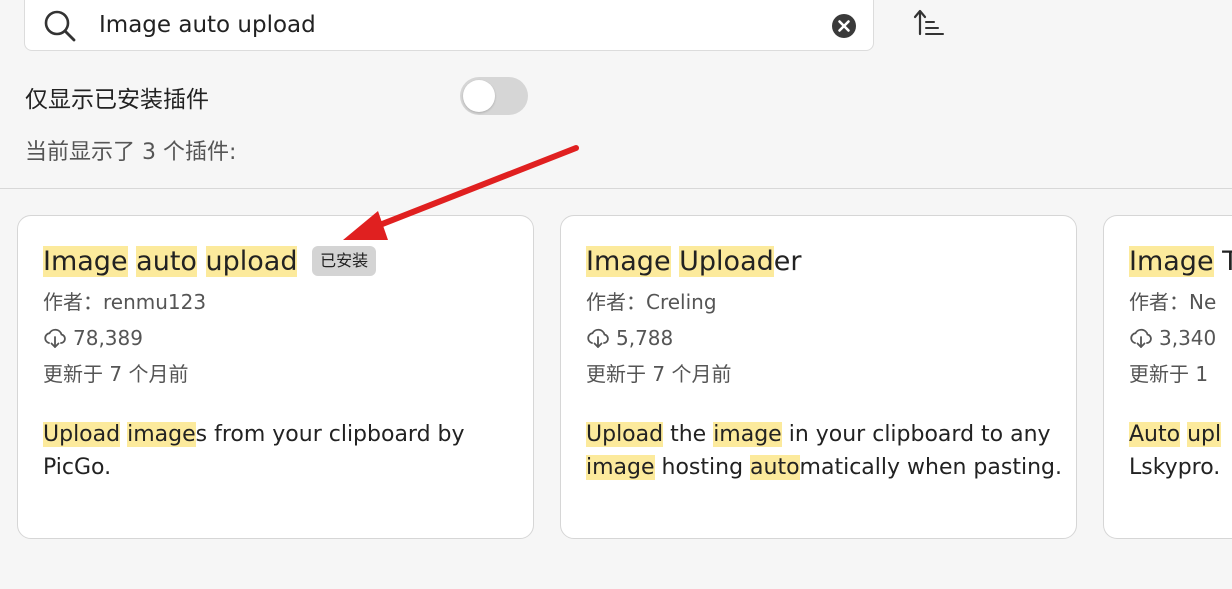  What do you see at coordinates (930, 467) in the screenshot?
I see `desc-part: matically when pasting.` at bounding box center [930, 467].